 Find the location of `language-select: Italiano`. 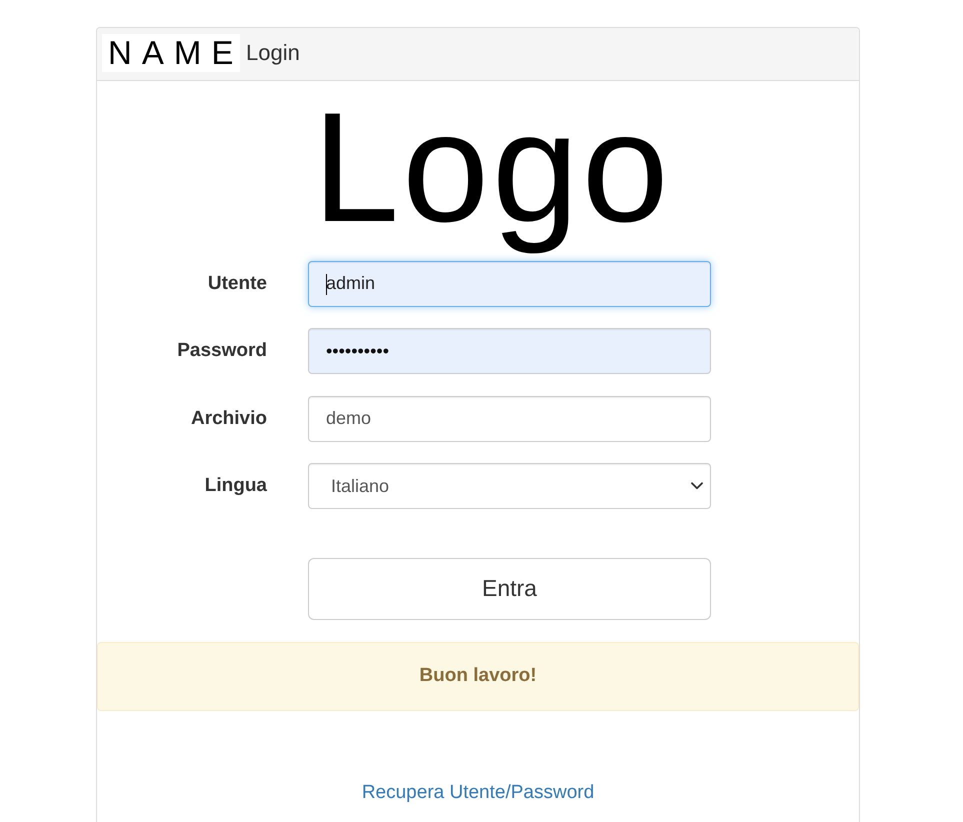

language-select: Italiano is located at coordinates (509, 486).